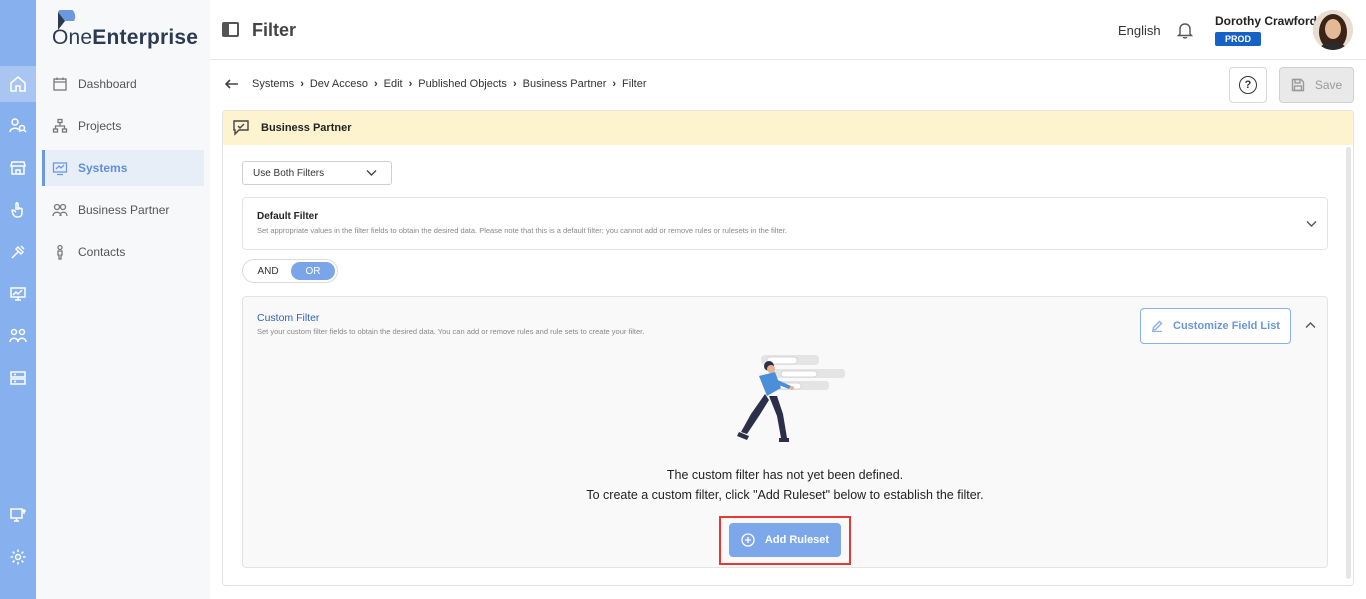 The width and height of the screenshot is (1366, 599). I want to click on people-search-icon, so click(18, 126).